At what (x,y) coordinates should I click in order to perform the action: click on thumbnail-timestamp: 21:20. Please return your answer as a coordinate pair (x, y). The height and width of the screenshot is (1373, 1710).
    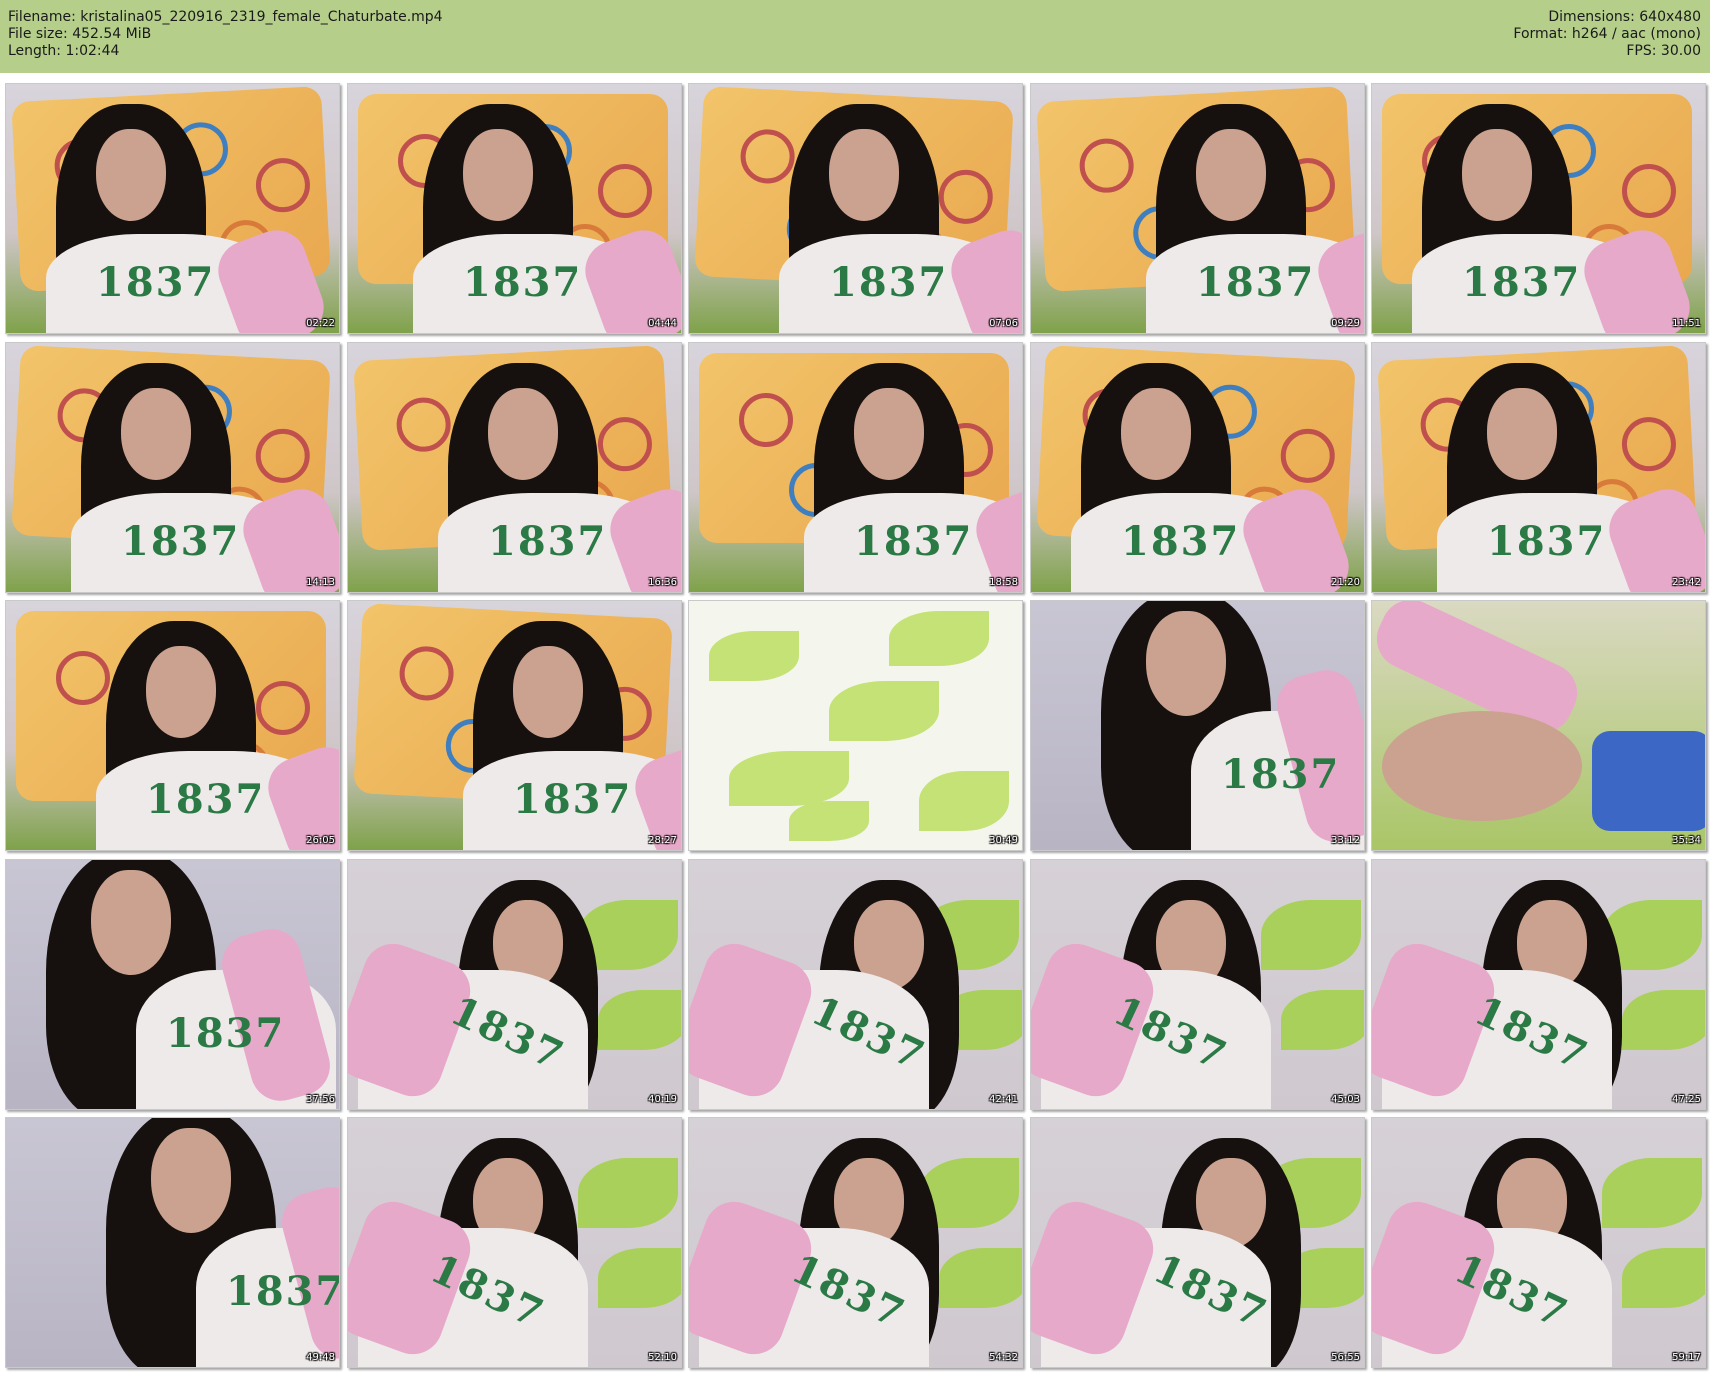
    Looking at the image, I should click on (1345, 582).